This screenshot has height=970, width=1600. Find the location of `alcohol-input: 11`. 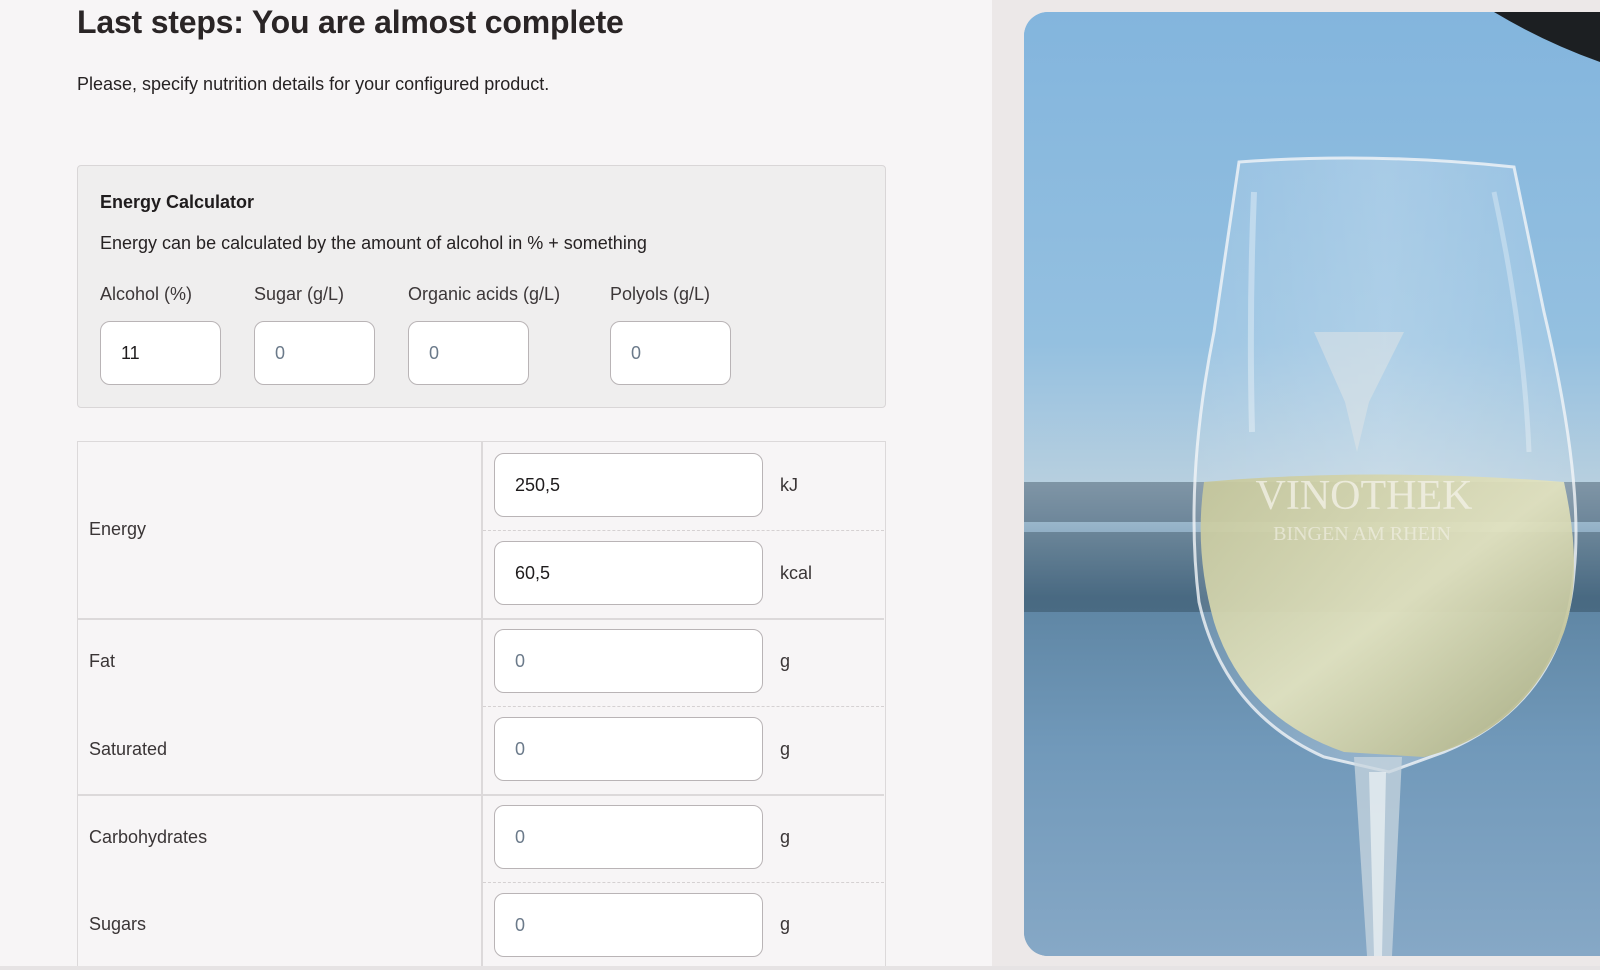

alcohol-input: 11 is located at coordinates (160, 353).